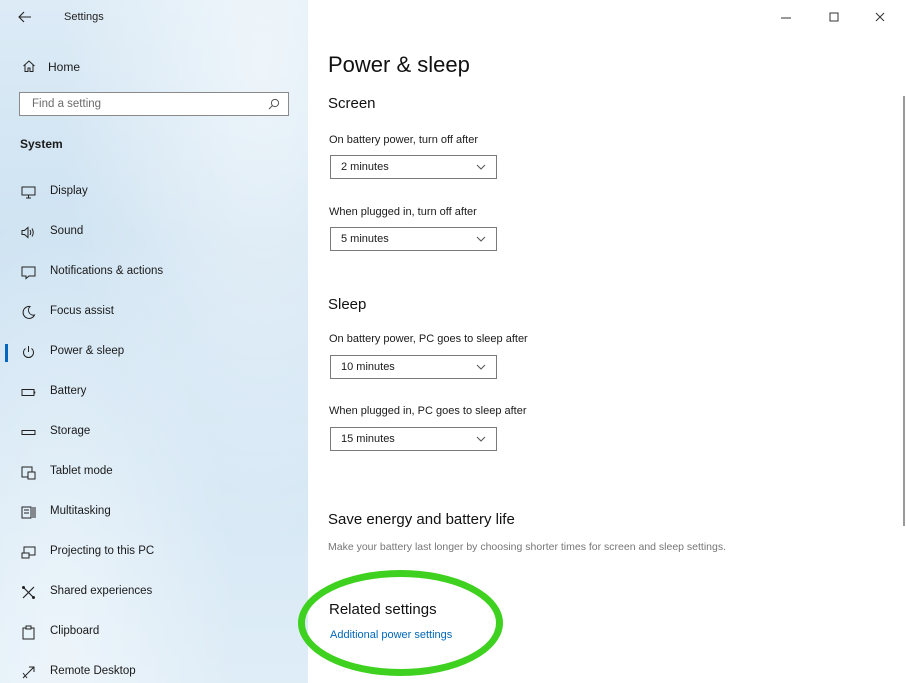 Image resolution: width=906 pixels, height=683 pixels. I want to click on sidebar-item-notifications: Notifications & actions, so click(154, 272).